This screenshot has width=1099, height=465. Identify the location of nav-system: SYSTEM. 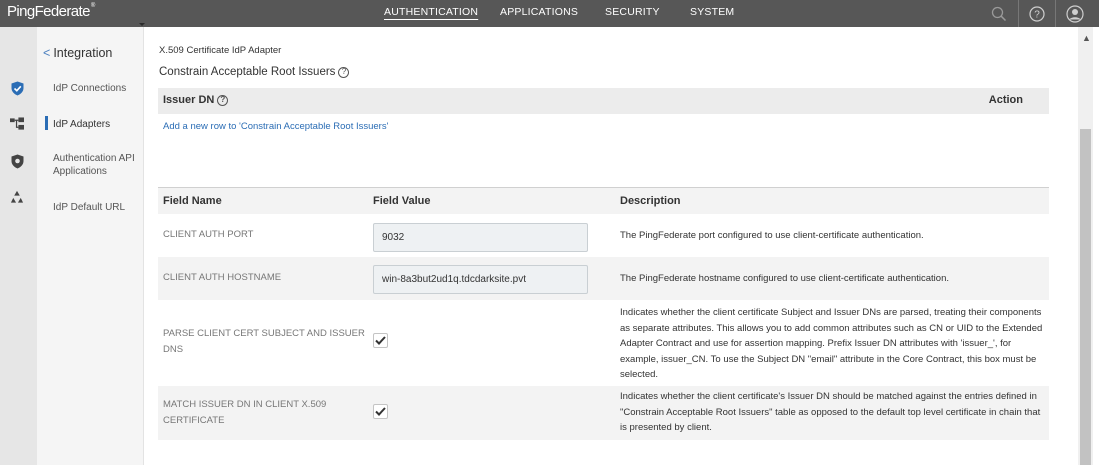
(712, 13).